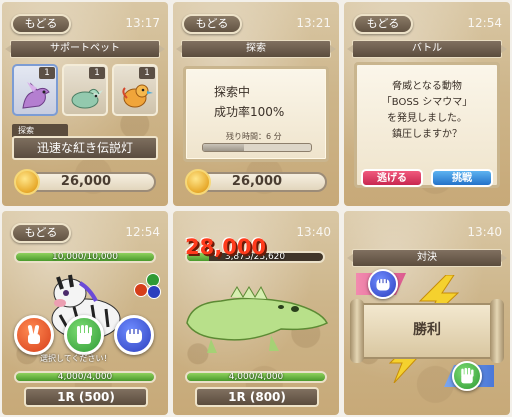  I want to click on rock-hand-button, so click(134, 335).